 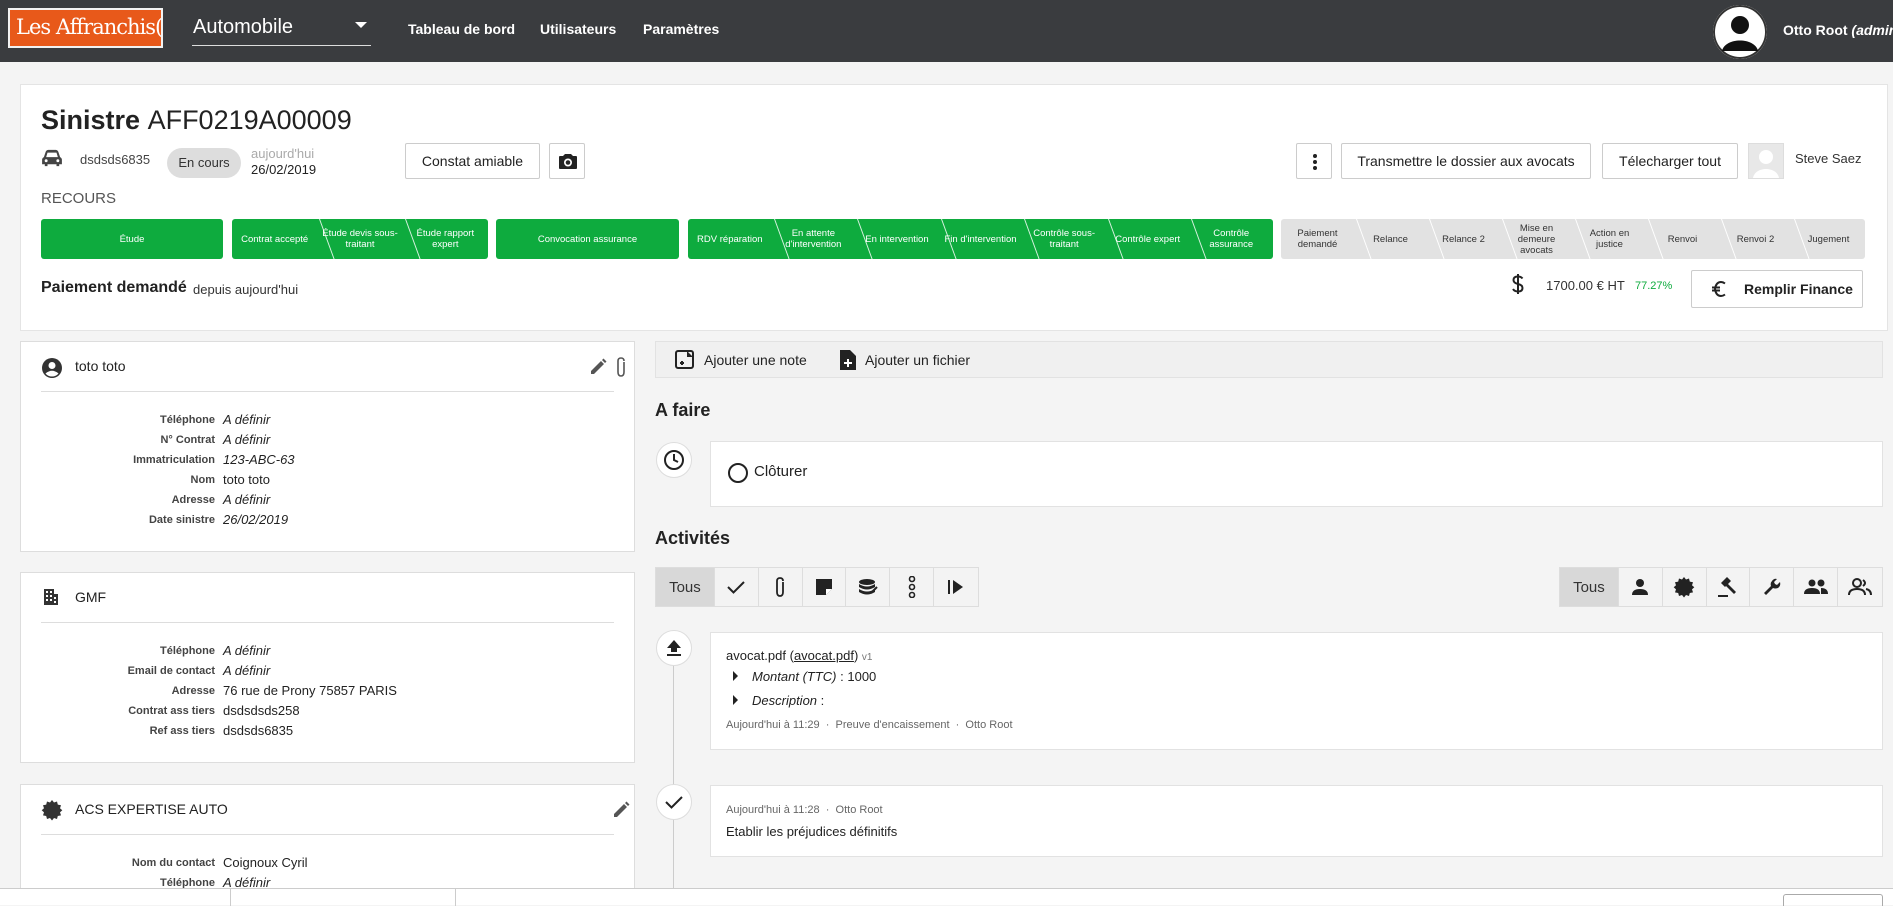 I want to click on info-label: Téléphone, so click(x=187, y=420).